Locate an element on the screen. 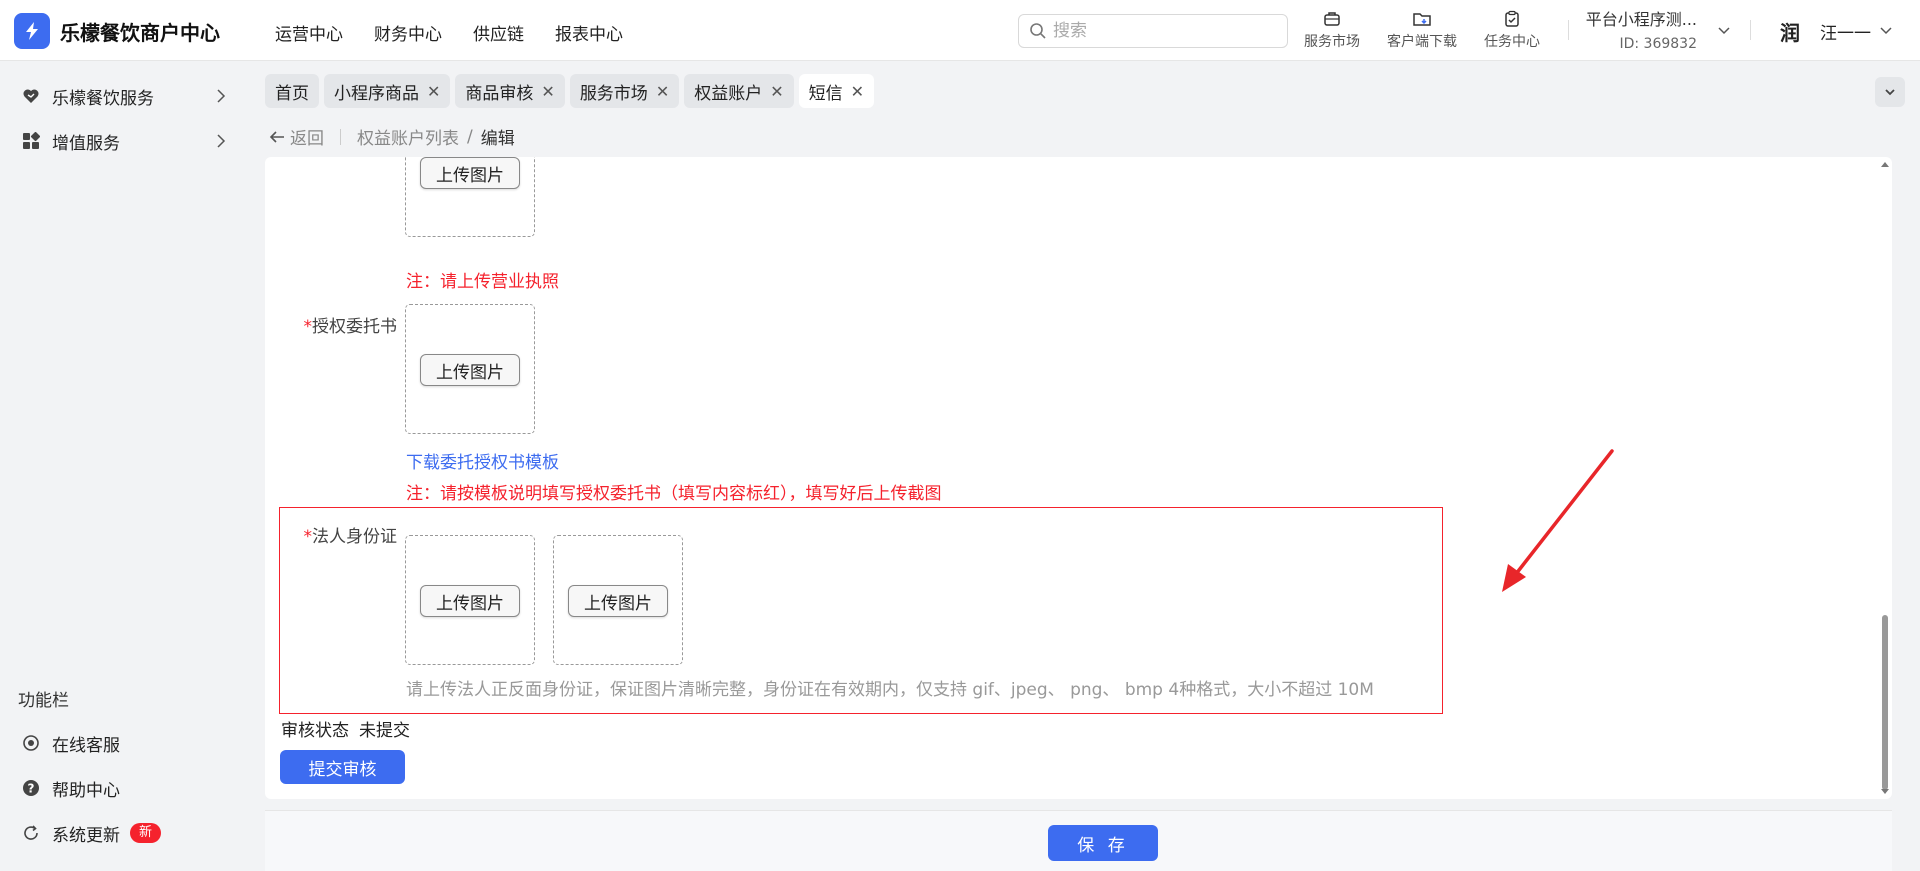  scroll-thumb is located at coordinates (1885, 702).